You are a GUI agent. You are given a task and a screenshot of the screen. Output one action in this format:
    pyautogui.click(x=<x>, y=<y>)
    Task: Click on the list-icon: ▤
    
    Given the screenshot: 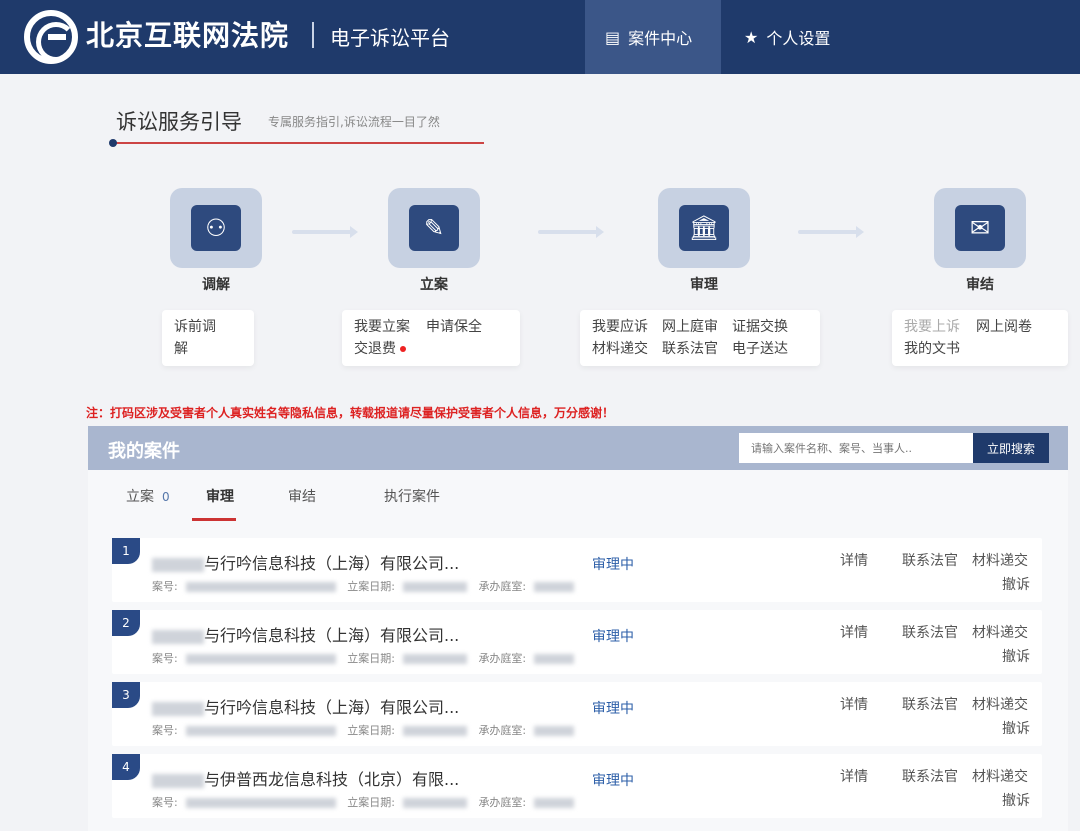 What is the action you would take?
    pyautogui.click(x=613, y=37)
    